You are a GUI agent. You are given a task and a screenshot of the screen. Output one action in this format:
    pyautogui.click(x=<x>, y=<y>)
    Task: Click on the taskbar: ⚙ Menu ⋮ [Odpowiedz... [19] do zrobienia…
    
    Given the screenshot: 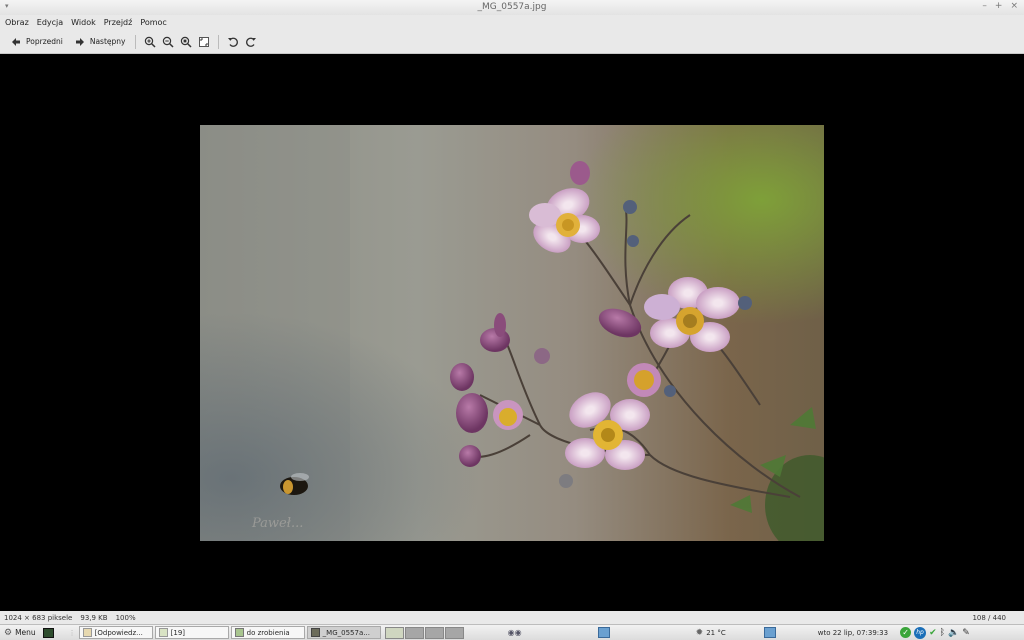 What is the action you would take?
    pyautogui.click(x=512, y=632)
    